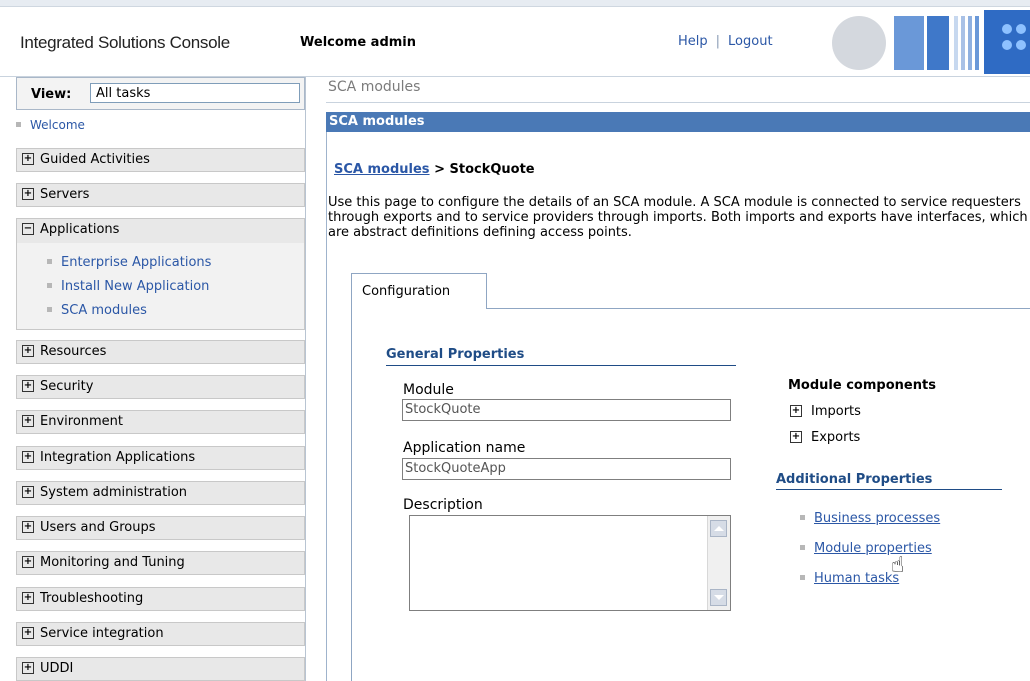 The width and height of the screenshot is (1030, 681). Describe the element at coordinates (351, 494) in the screenshot. I see `tab-panel-border` at that location.